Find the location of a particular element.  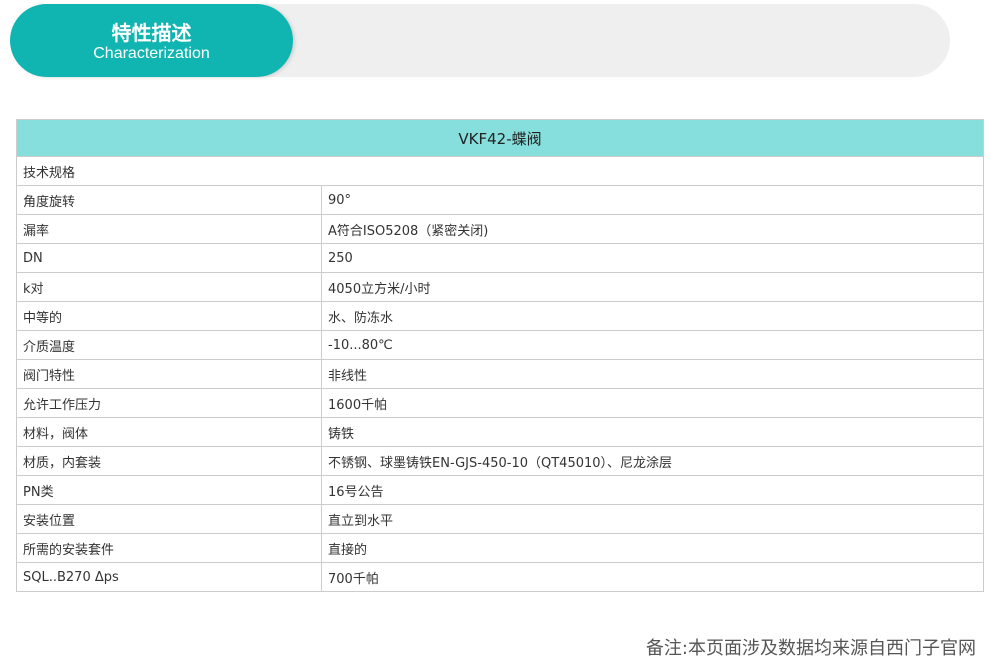

section-title: 特性描述 is located at coordinates (151, 32).